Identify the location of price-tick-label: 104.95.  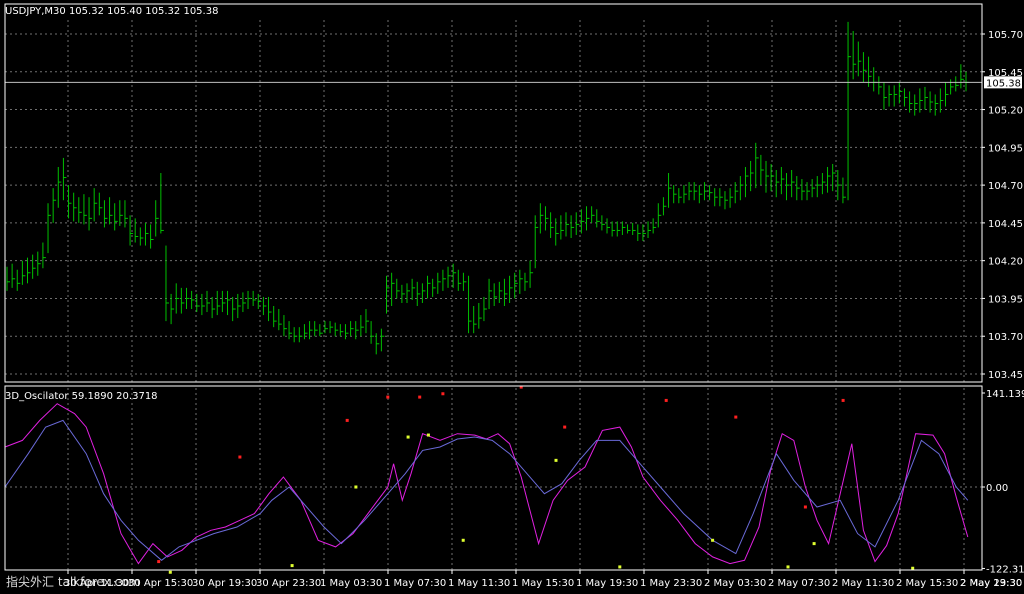
(1005, 148).